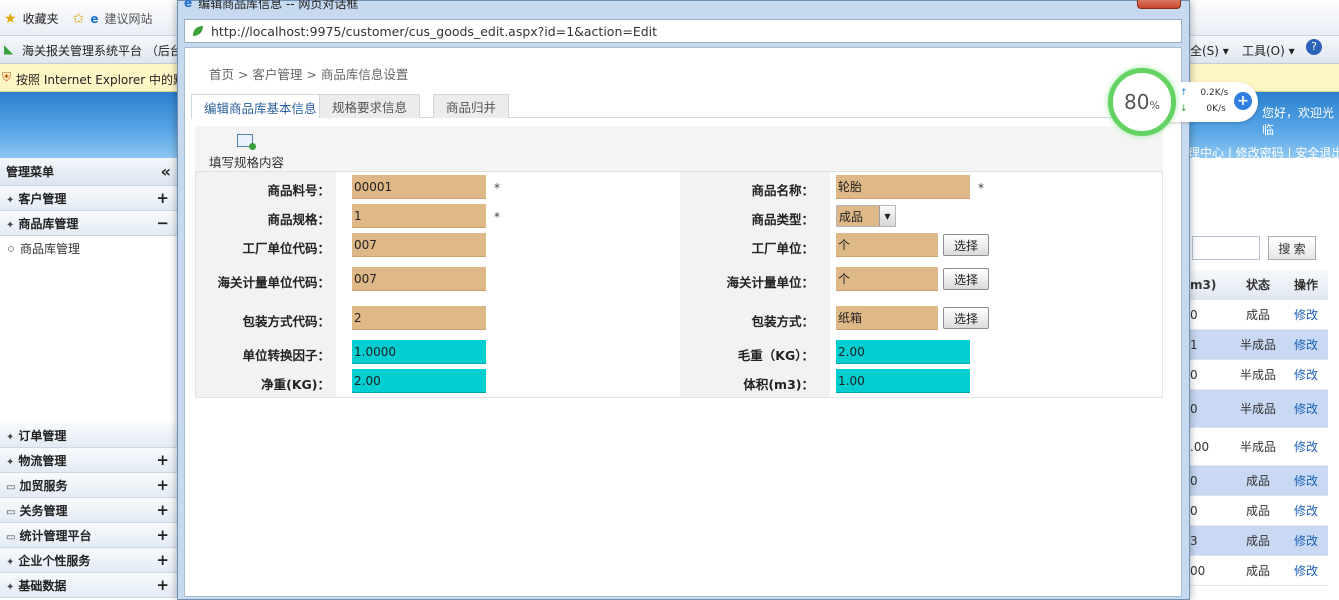 The width and height of the screenshot is (1339, 600). Describe the element at coordinates (286, 248) in the screenshot. I see `factory-unit-code-label: 工厂单位代码：` at that location.